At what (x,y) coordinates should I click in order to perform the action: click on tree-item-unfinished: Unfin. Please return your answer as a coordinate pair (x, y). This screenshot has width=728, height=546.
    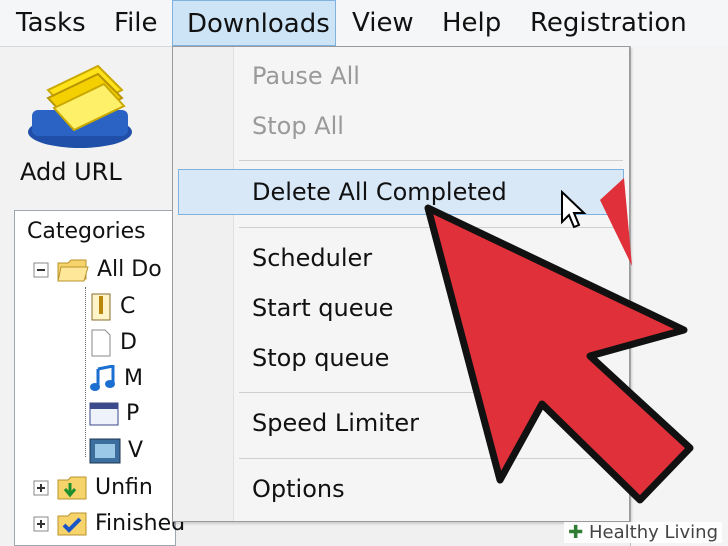
    Looking at the image, I should click on (93, 488).